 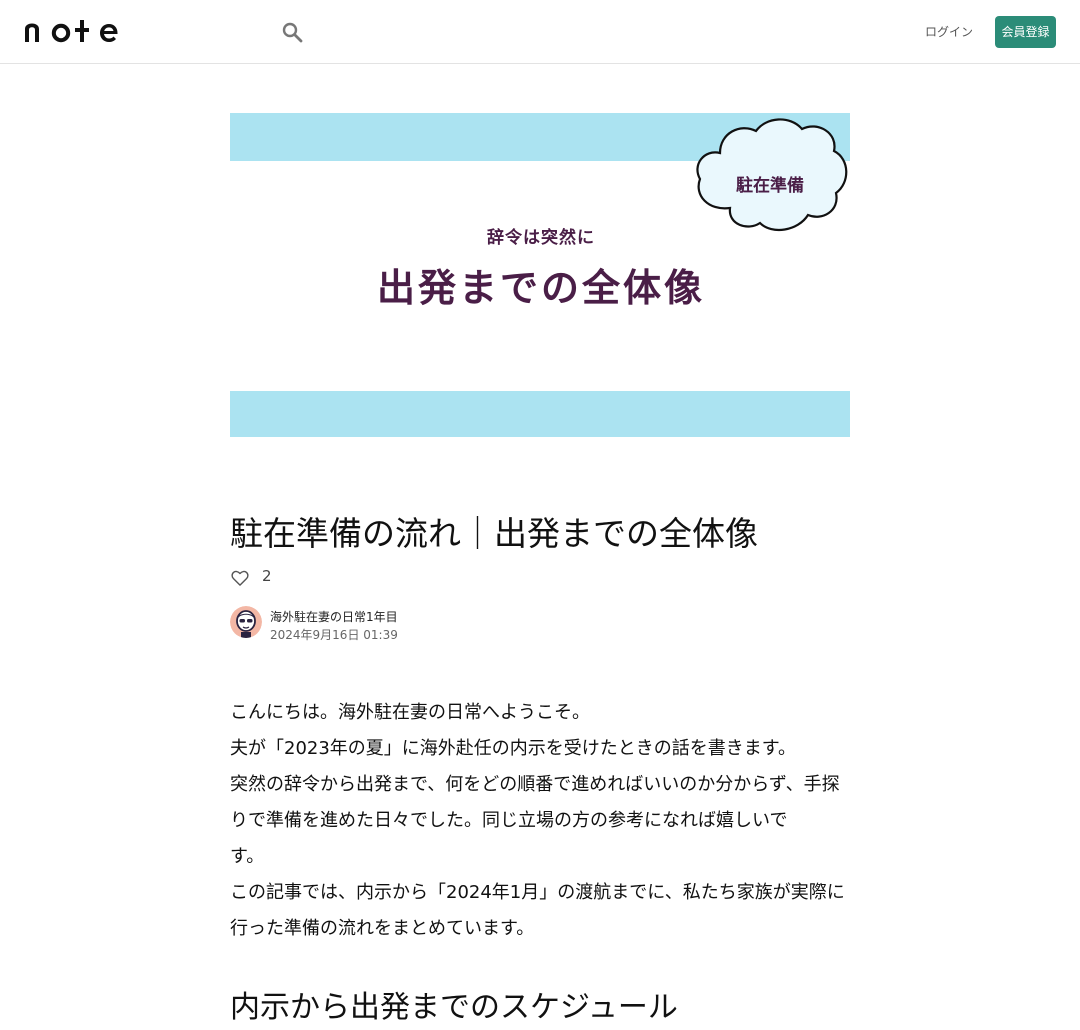 I want to click on avatar, so click(x=246, y=622).